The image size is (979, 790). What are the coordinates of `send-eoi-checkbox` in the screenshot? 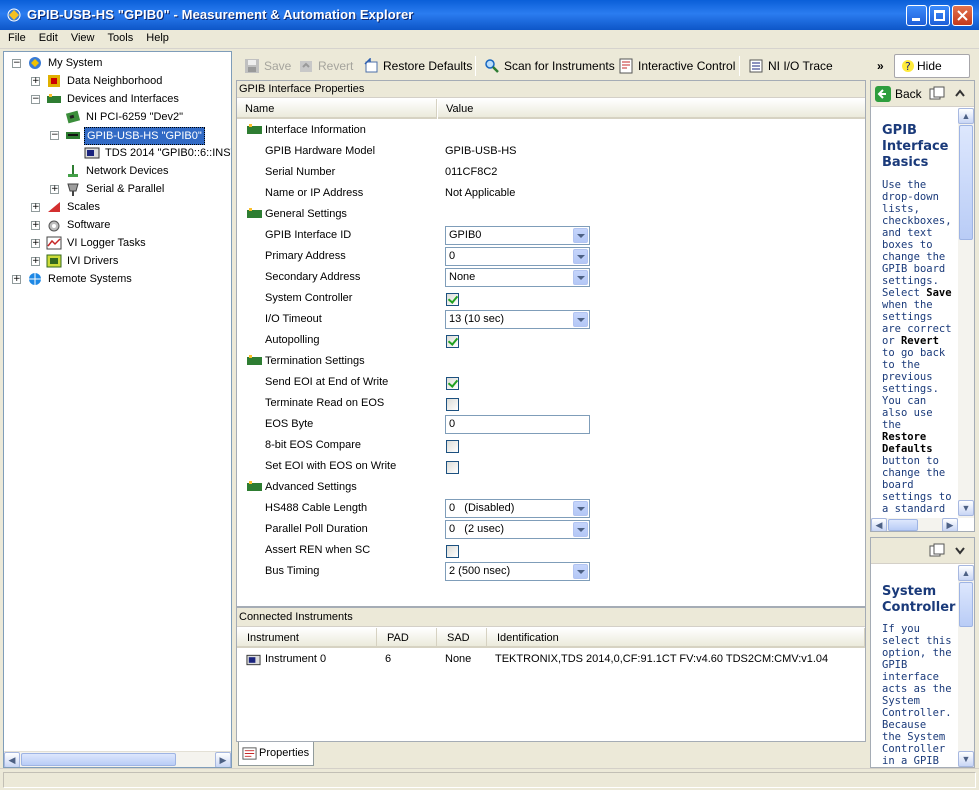 It's located at (452, 383).